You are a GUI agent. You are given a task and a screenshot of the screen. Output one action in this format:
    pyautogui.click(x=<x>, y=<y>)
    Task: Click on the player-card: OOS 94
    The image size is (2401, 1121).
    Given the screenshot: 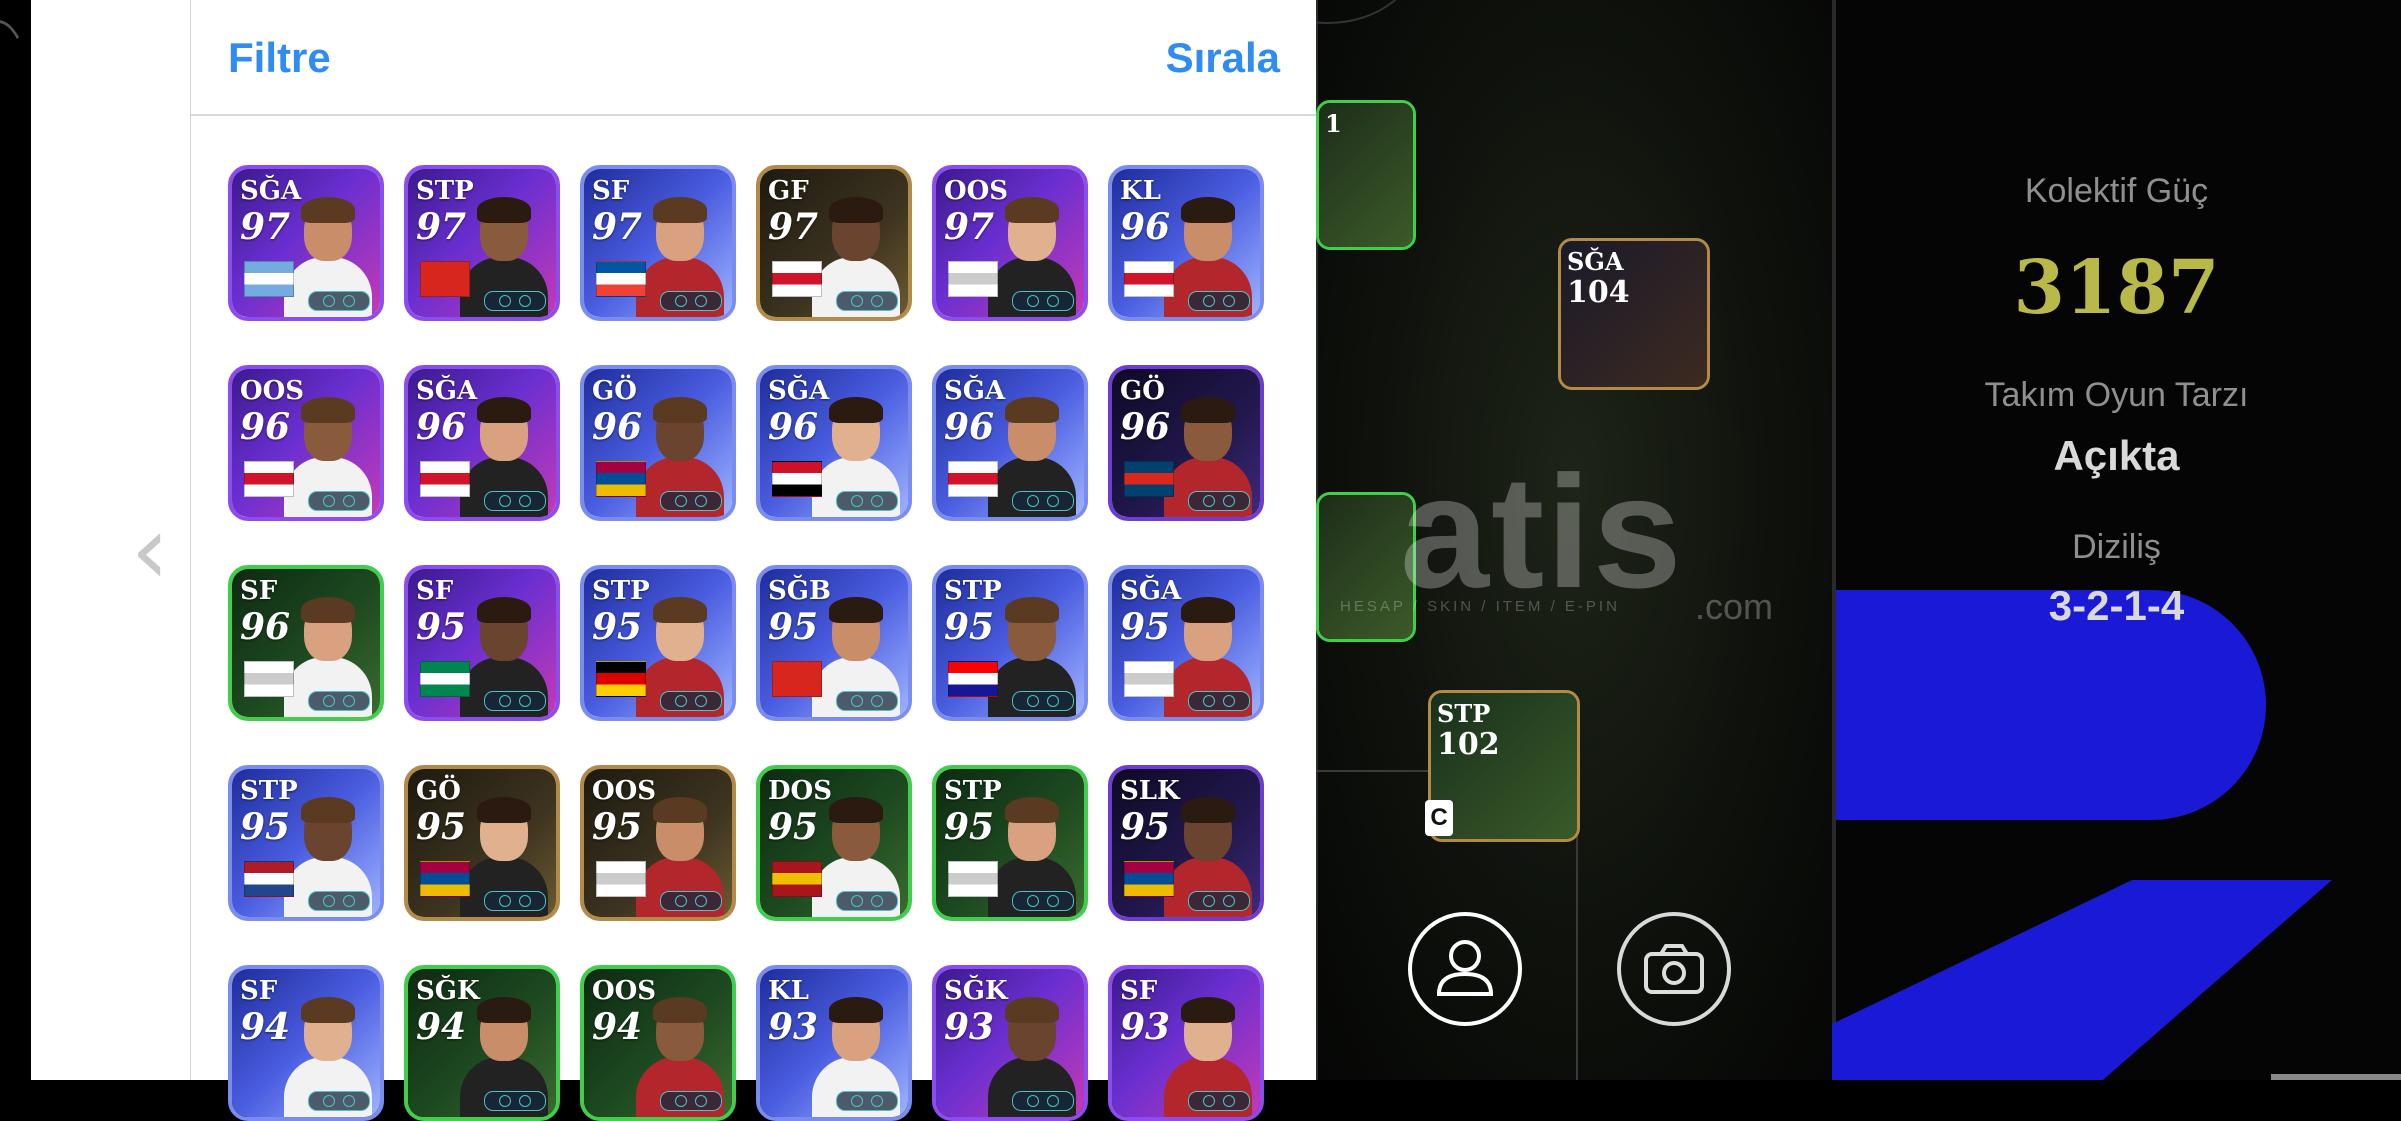 What is the action you would take?
    pyautogui.click(x=658, y=1043)
    